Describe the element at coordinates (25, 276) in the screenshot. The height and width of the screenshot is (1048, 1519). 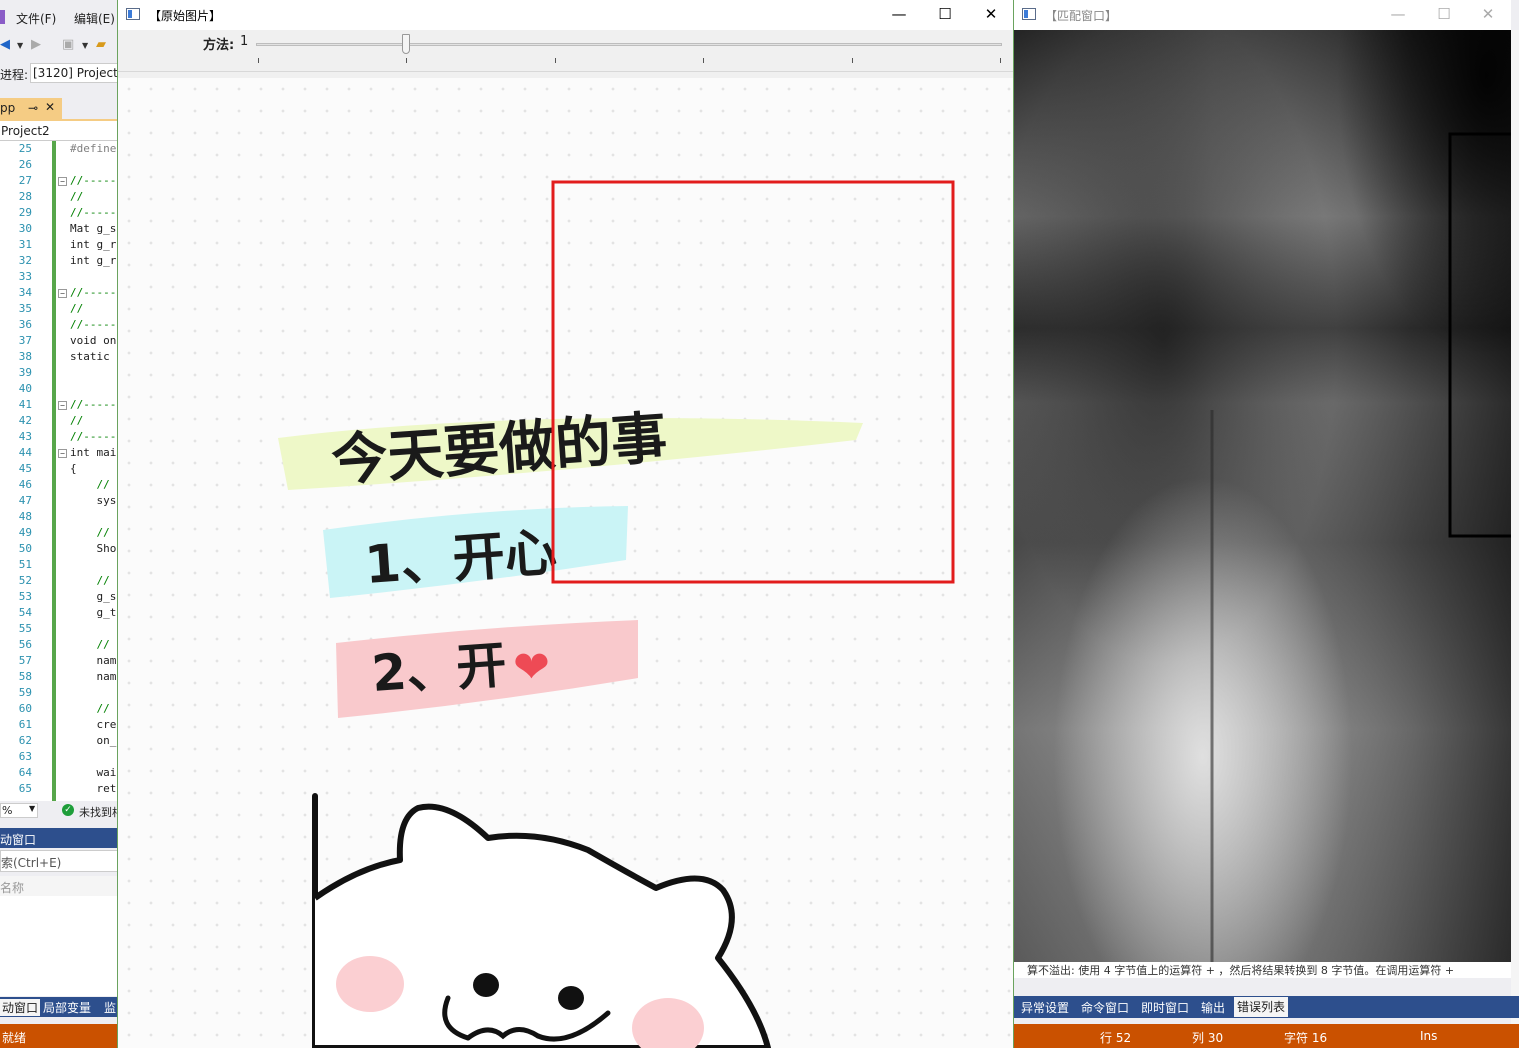
I see `line-number: 33` at that location.